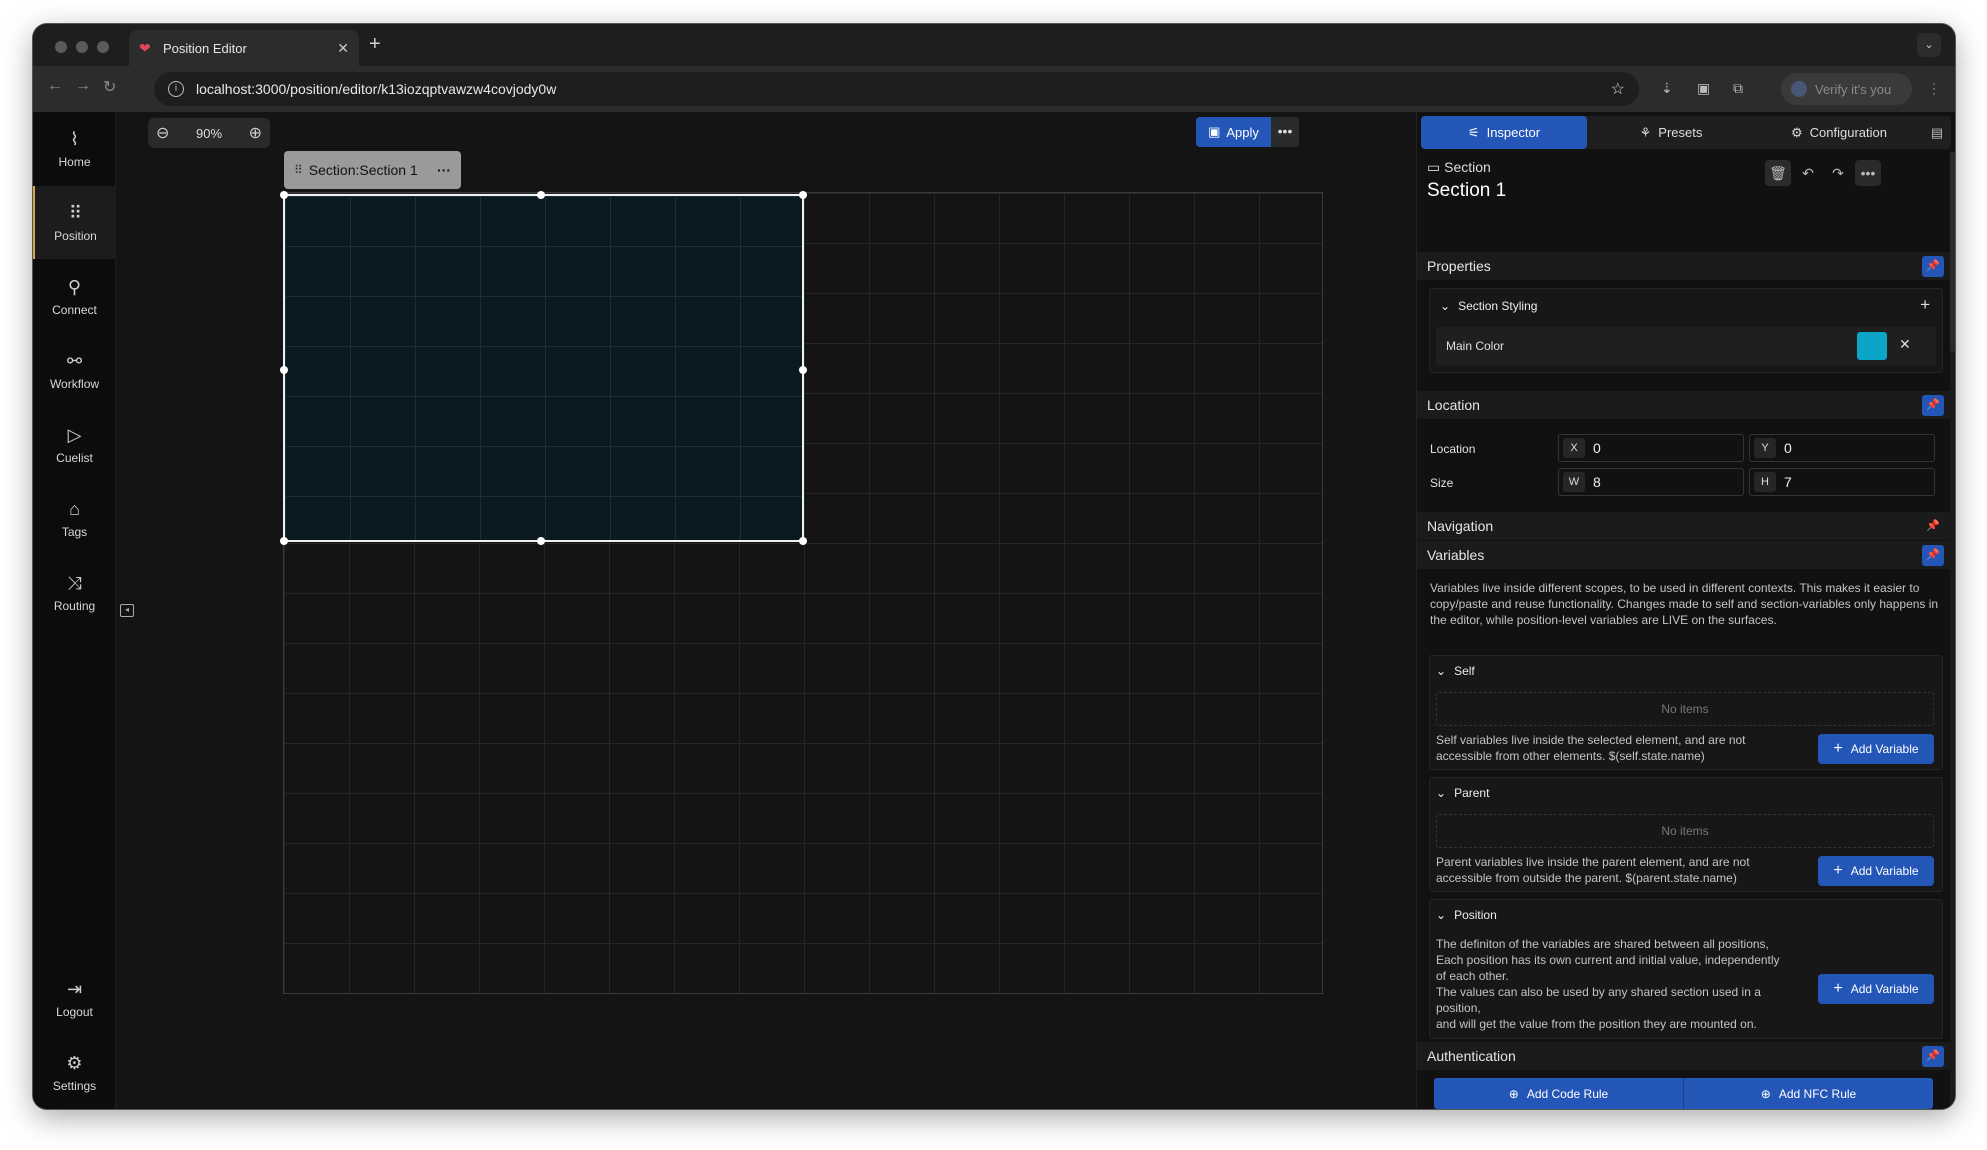 This screenshot has width=1987, height=1150. What do you see at coordinates (1876, 749) in the screenshot?
I see `add-self-variable-button: + Add Variable` at bounding box center [1876, 749].